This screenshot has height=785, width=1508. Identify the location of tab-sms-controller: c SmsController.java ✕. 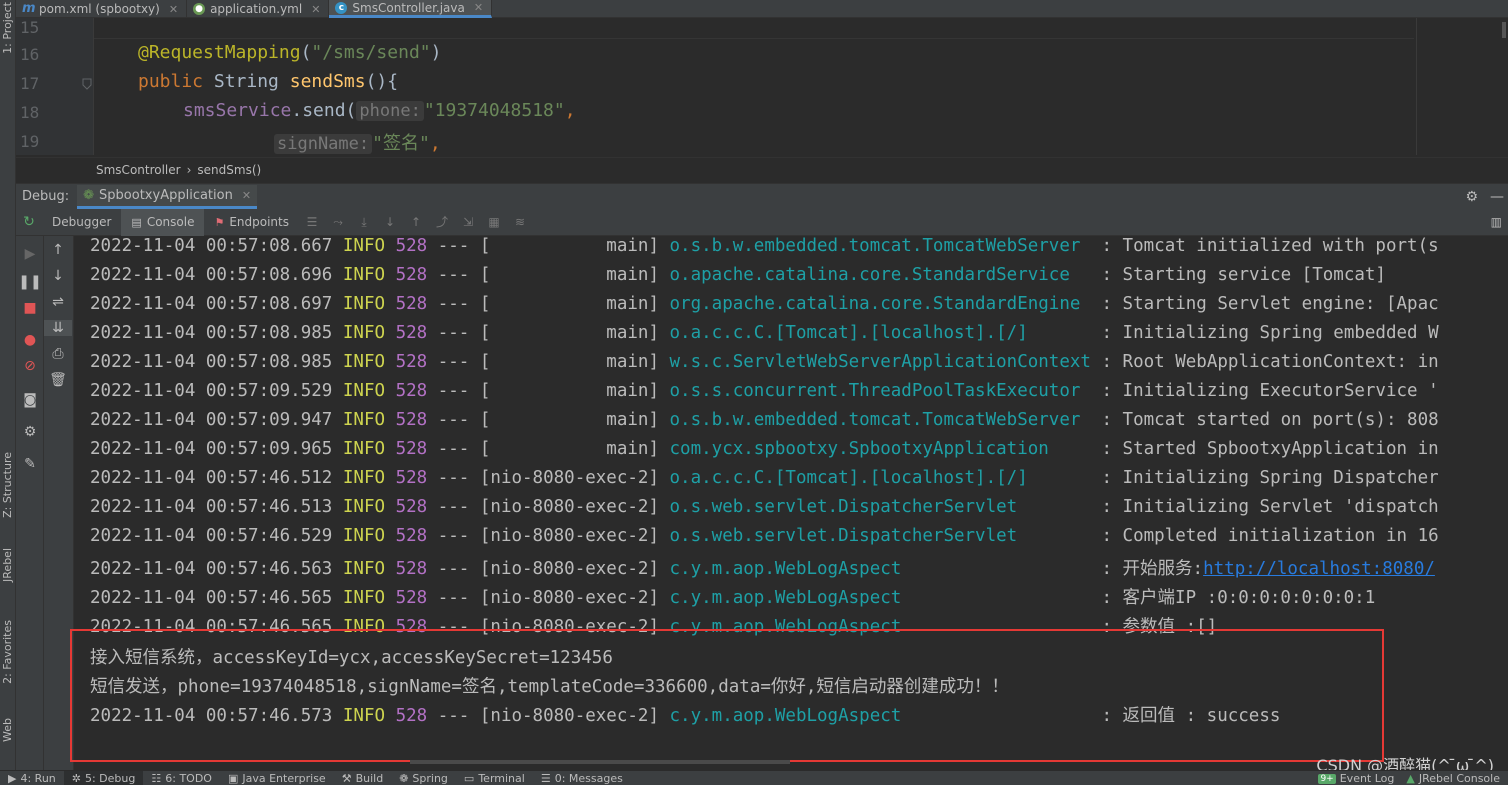
(411, 9).